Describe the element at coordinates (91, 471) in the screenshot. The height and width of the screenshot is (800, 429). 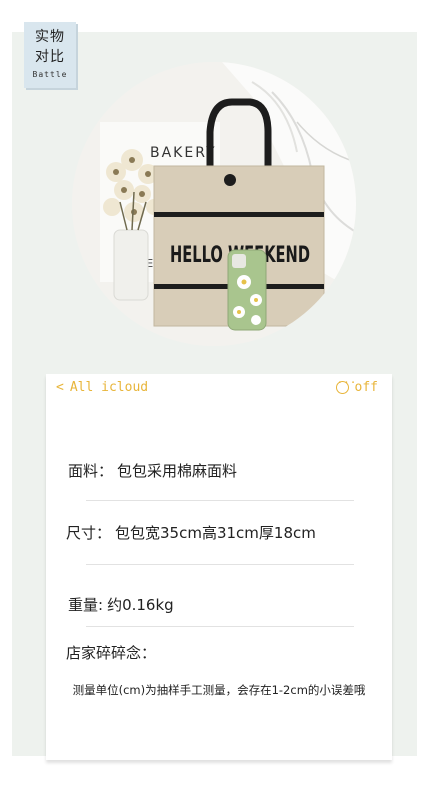
I see `material-label: 面料：` at that location.